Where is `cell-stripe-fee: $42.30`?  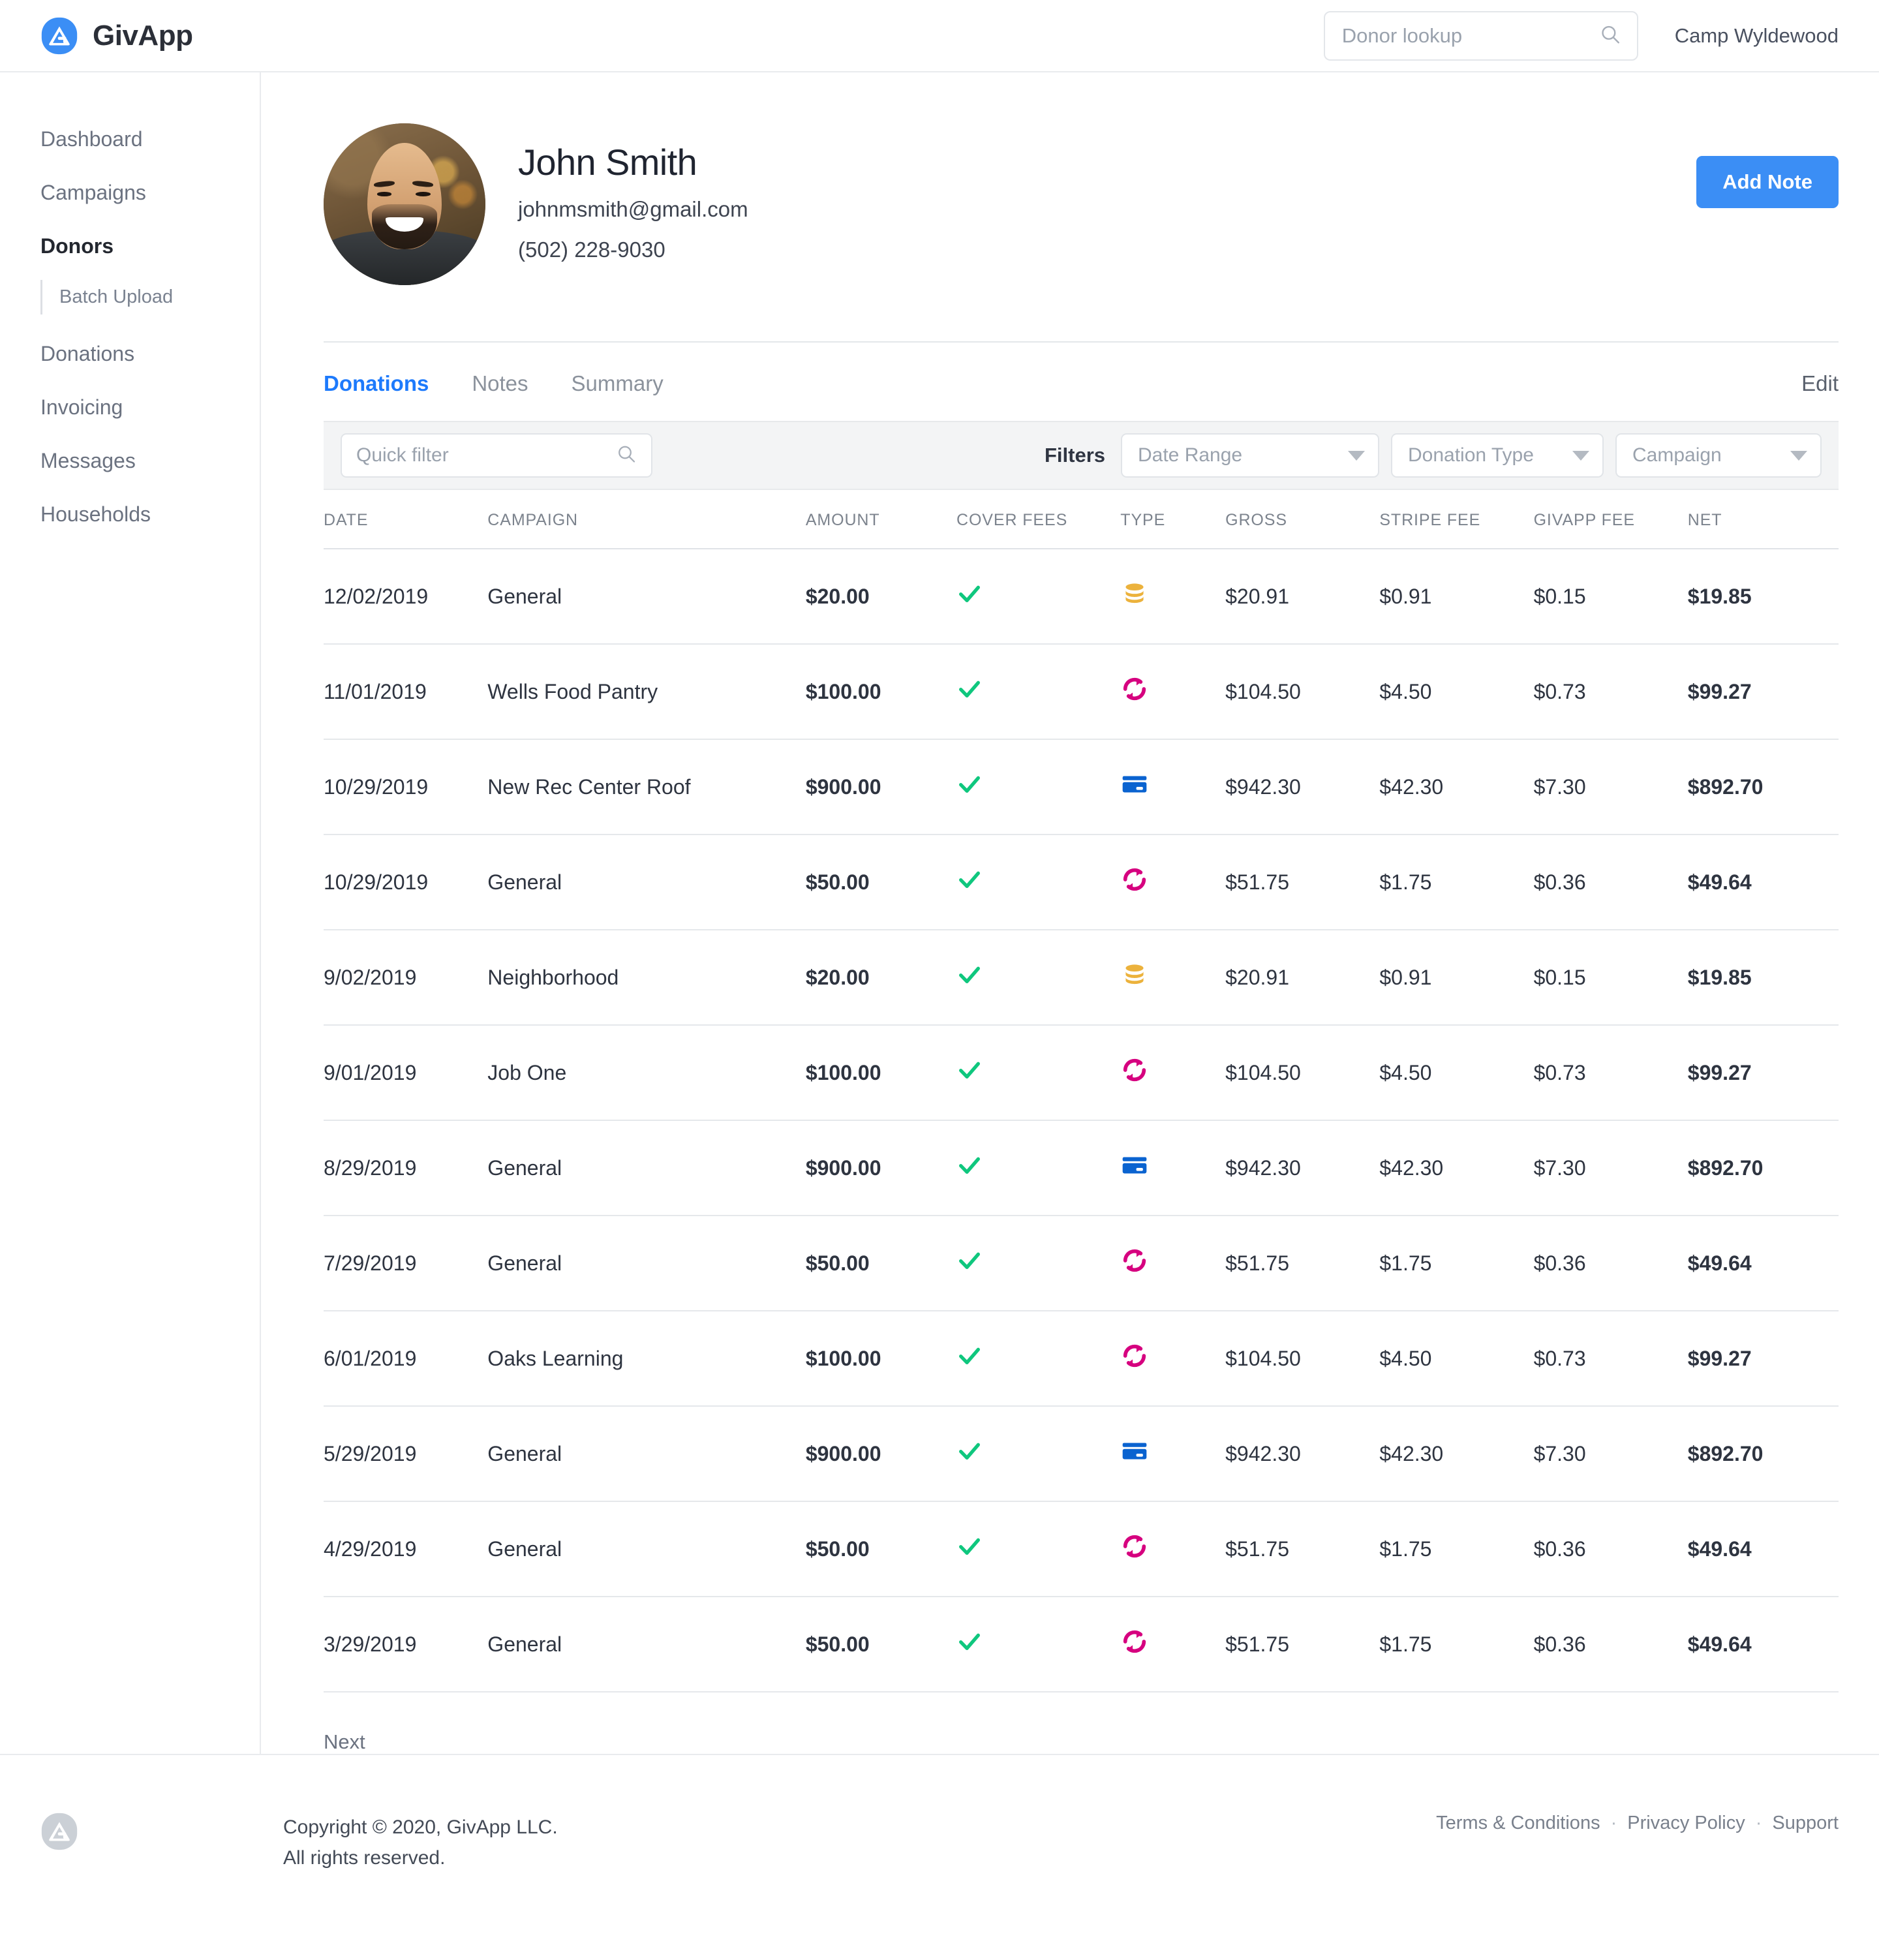 cell-stripe-fee: $42.30 is located at coordinates (1456, 1453).